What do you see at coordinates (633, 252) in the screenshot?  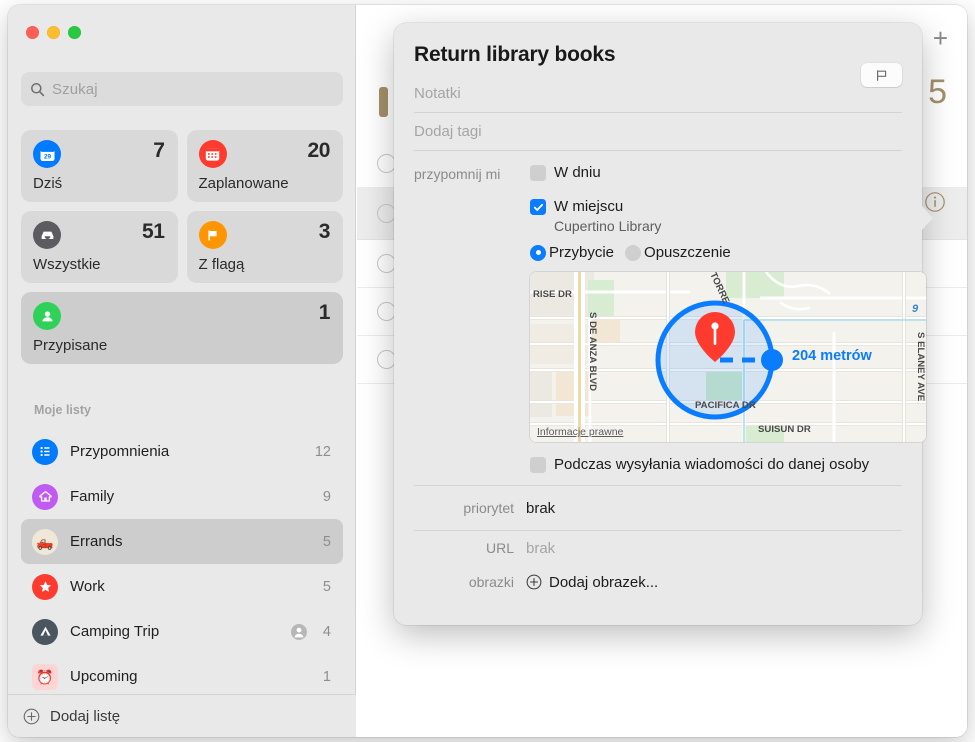 I see `radio-leaving-dot` at bounding box center [633, 252].